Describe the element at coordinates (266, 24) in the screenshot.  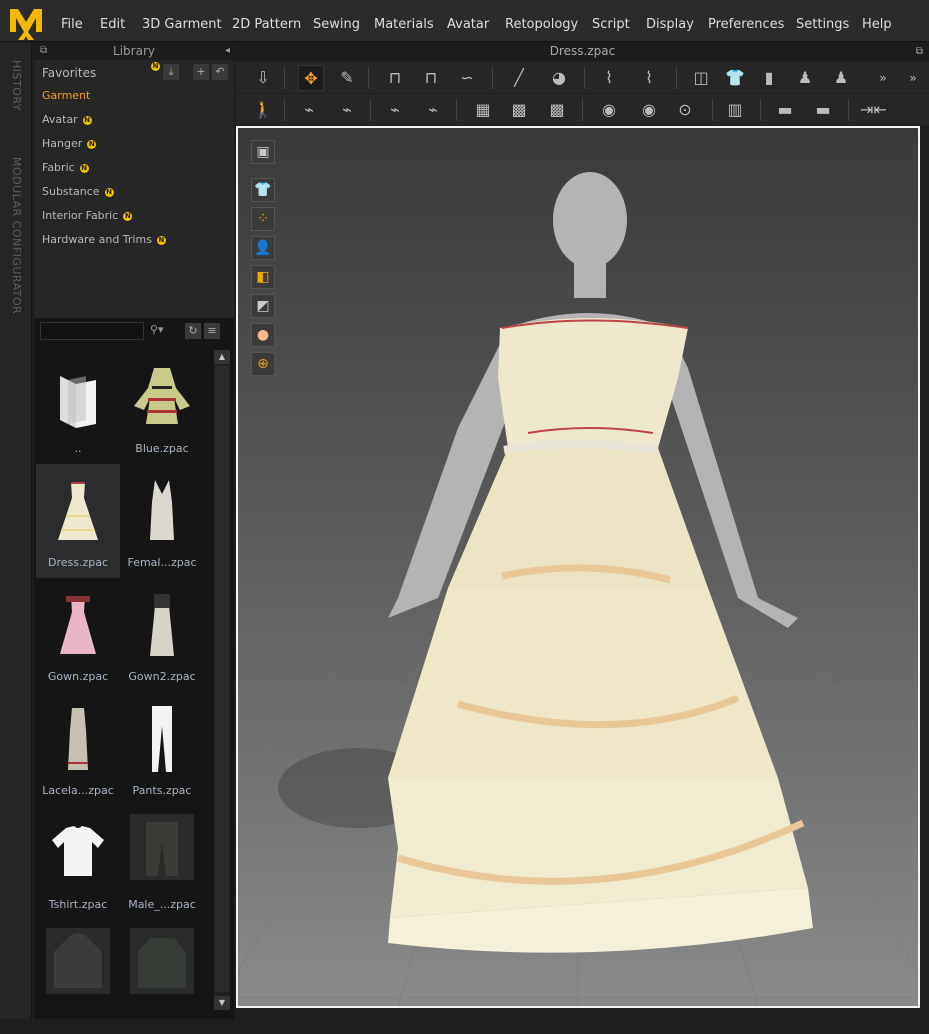
I see `menu-2d-pattern: 2D Pattern` at that location.